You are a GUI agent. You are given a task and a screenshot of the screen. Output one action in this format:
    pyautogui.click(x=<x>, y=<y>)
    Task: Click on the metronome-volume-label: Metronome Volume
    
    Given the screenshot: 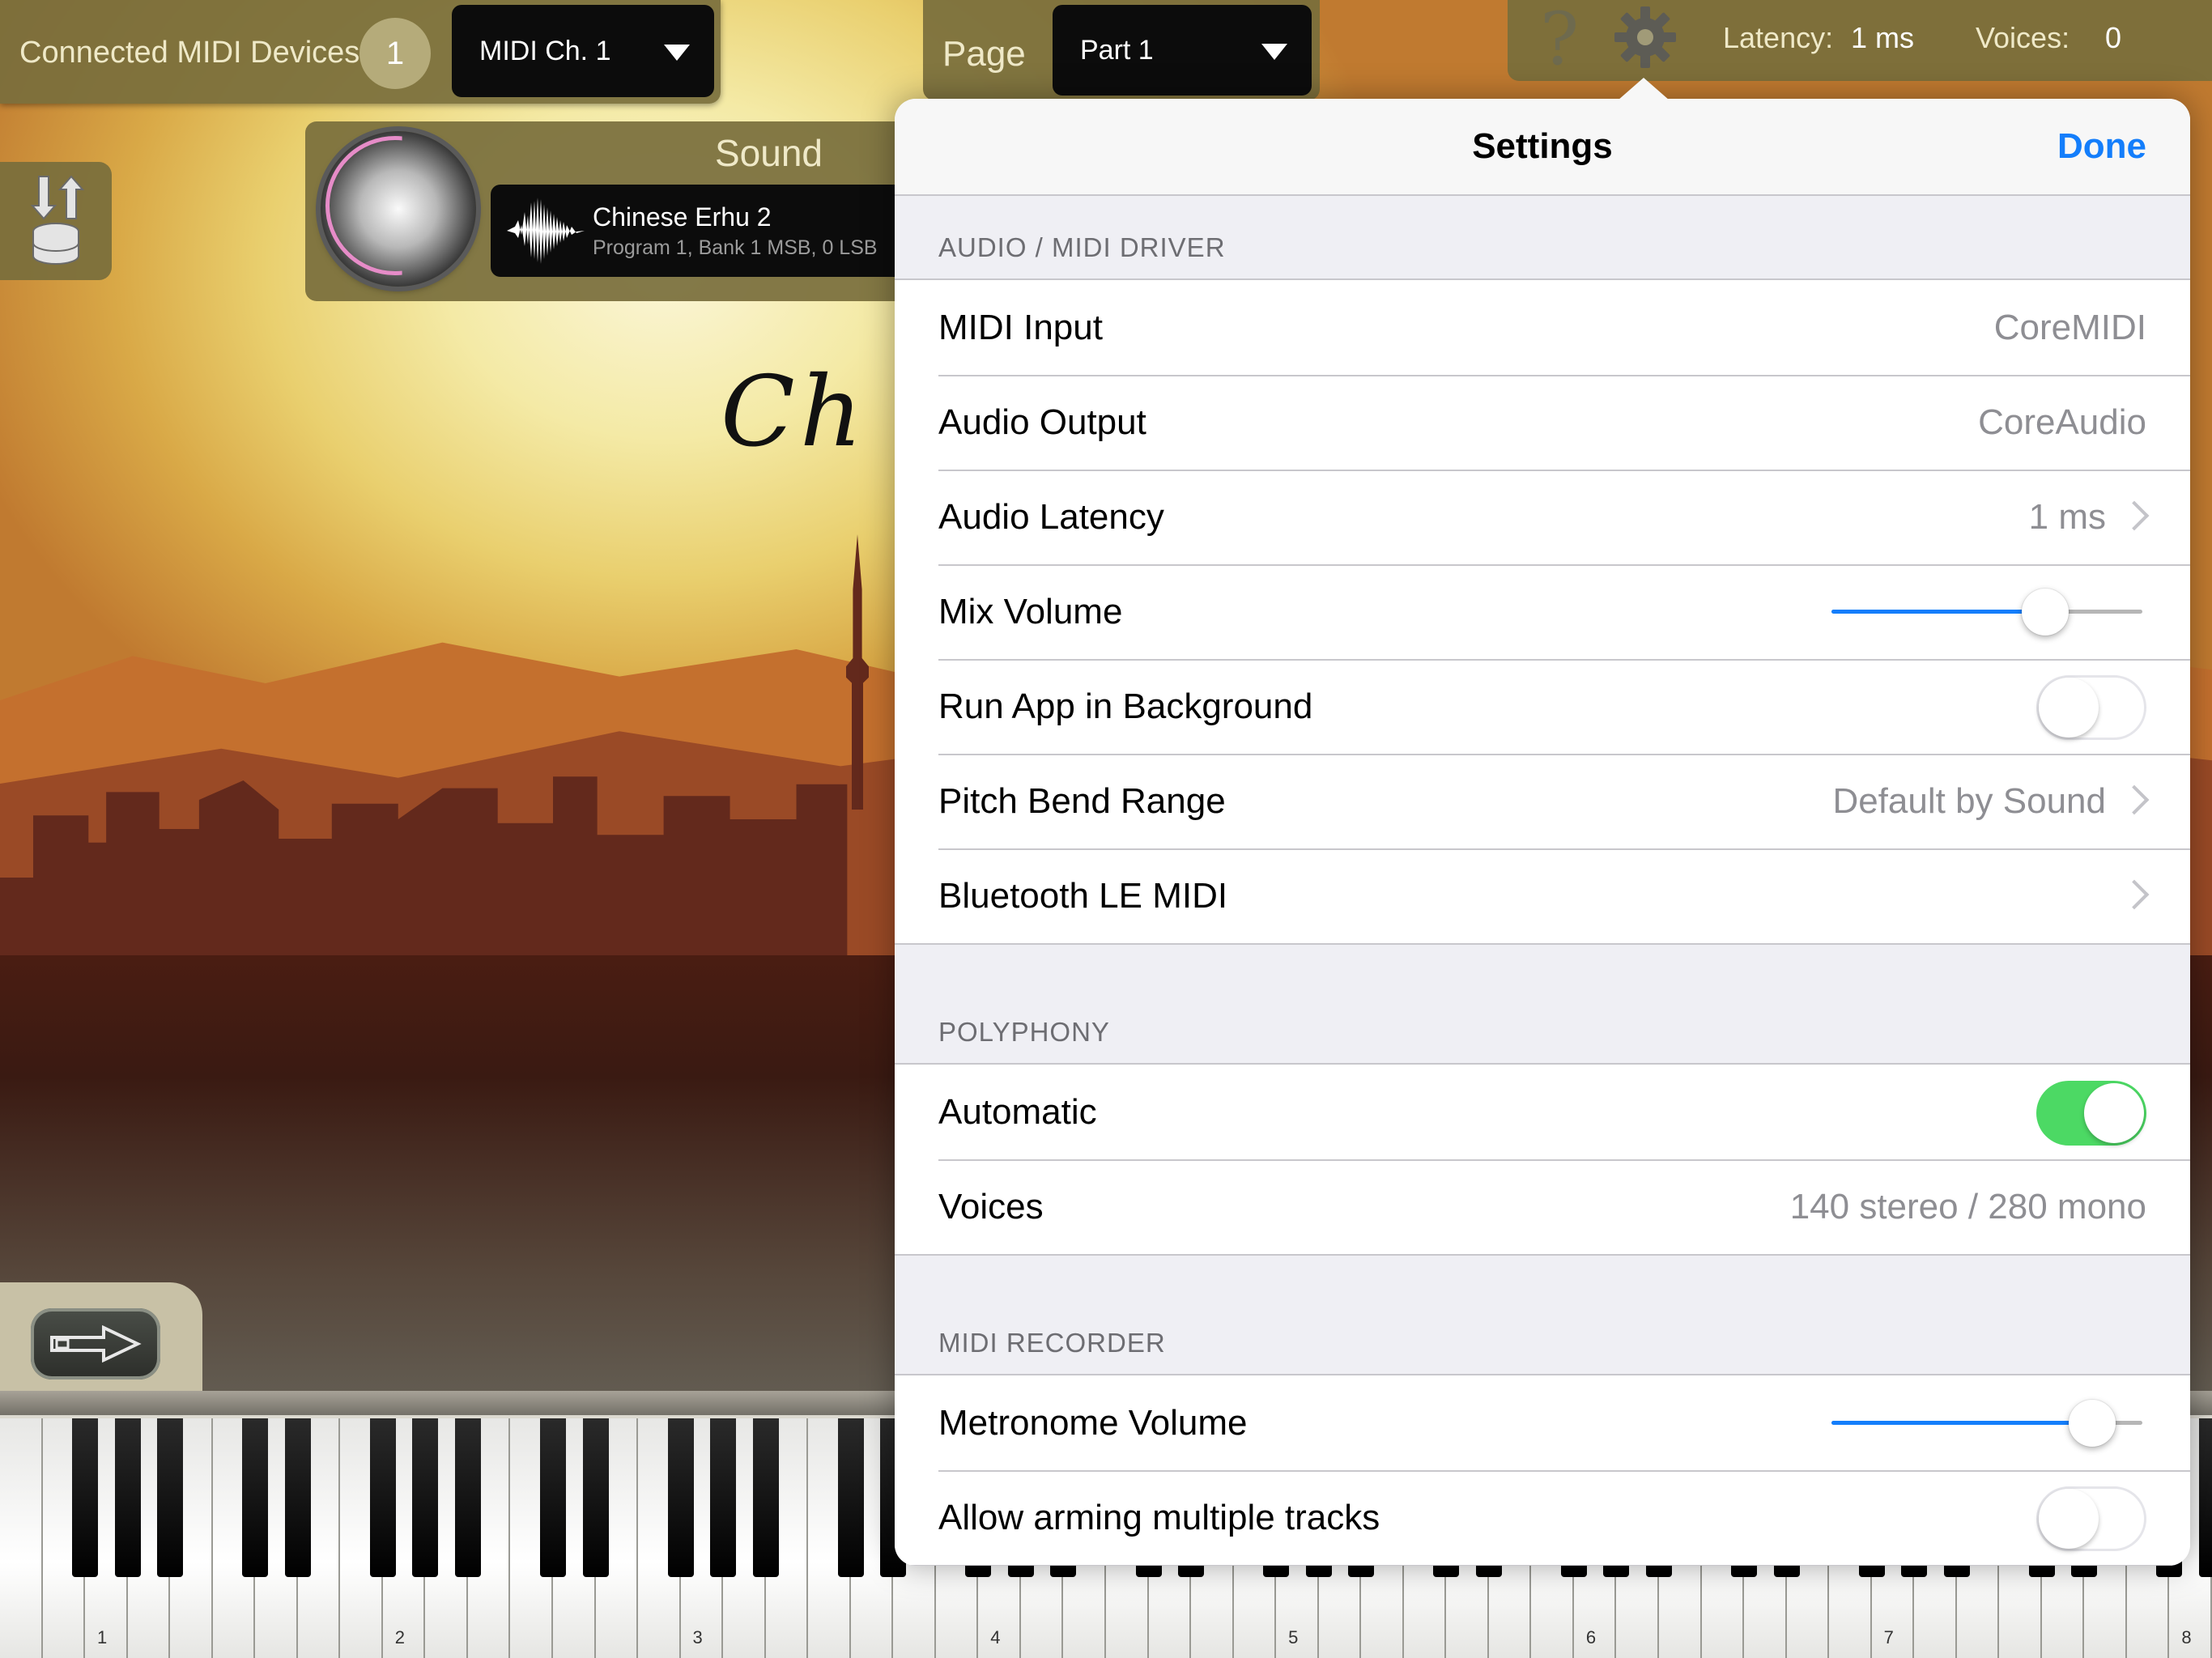 What is the action you would take?
    pyautogui.click(x=1093, y=1423)
    